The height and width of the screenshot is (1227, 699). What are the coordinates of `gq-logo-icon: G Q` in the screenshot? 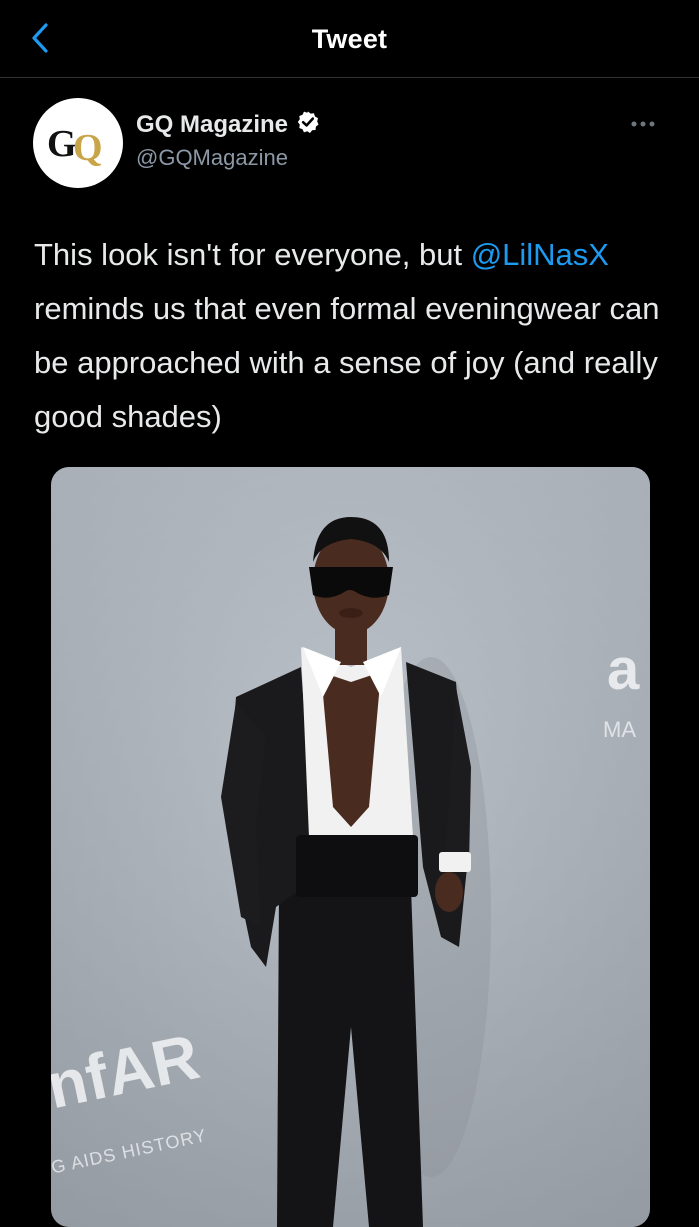 It's located at (75, 146).